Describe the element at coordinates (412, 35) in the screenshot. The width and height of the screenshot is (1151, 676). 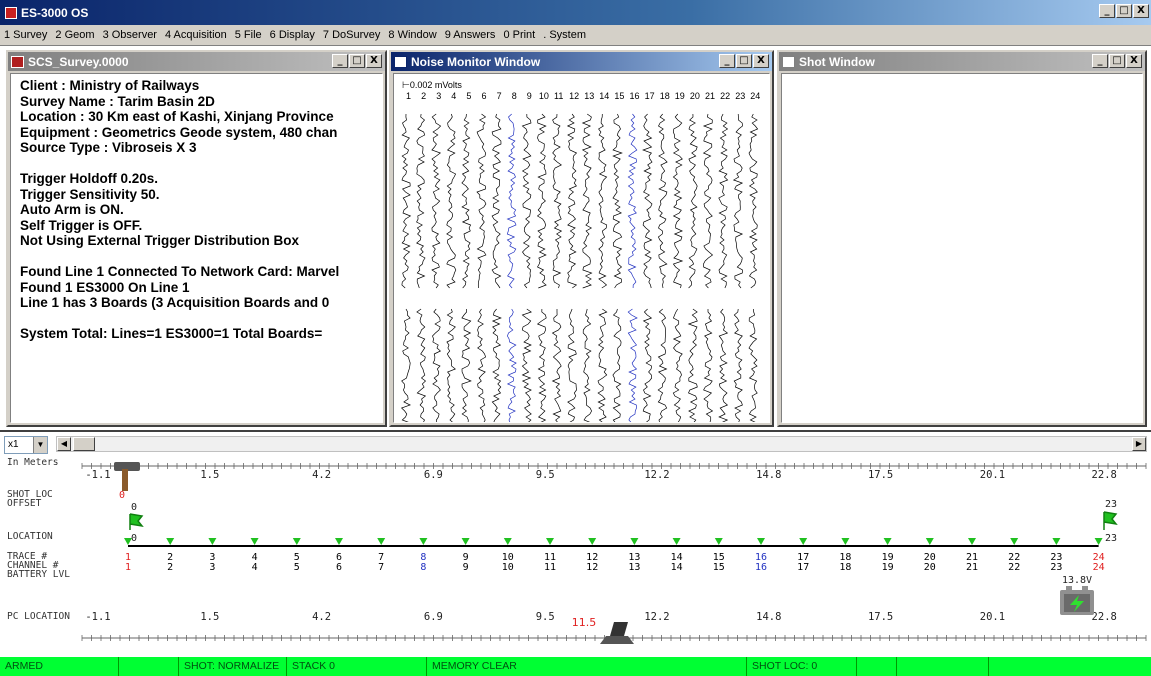
I see `menu-window: 8 Window` at that location.